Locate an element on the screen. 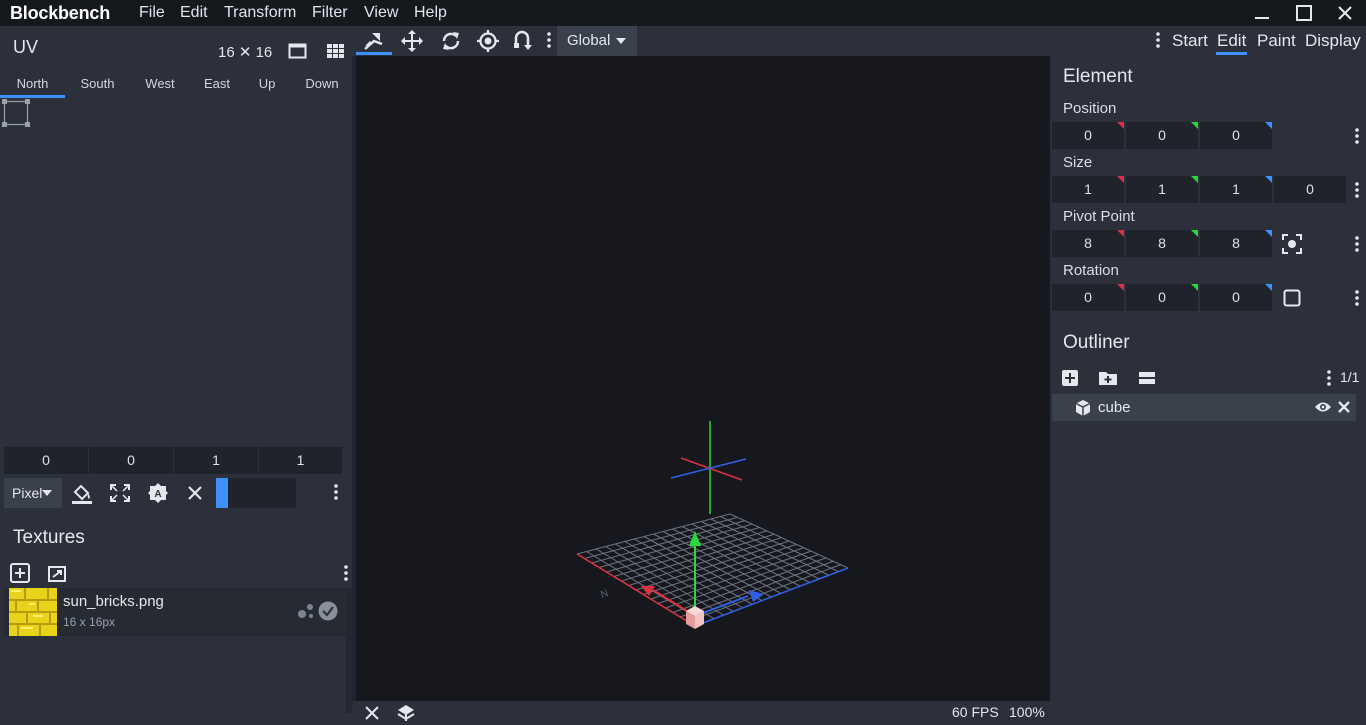 The height and width of the screenshot is (725, 1366). textures-scrollbar is located at coordinates (349, 650).